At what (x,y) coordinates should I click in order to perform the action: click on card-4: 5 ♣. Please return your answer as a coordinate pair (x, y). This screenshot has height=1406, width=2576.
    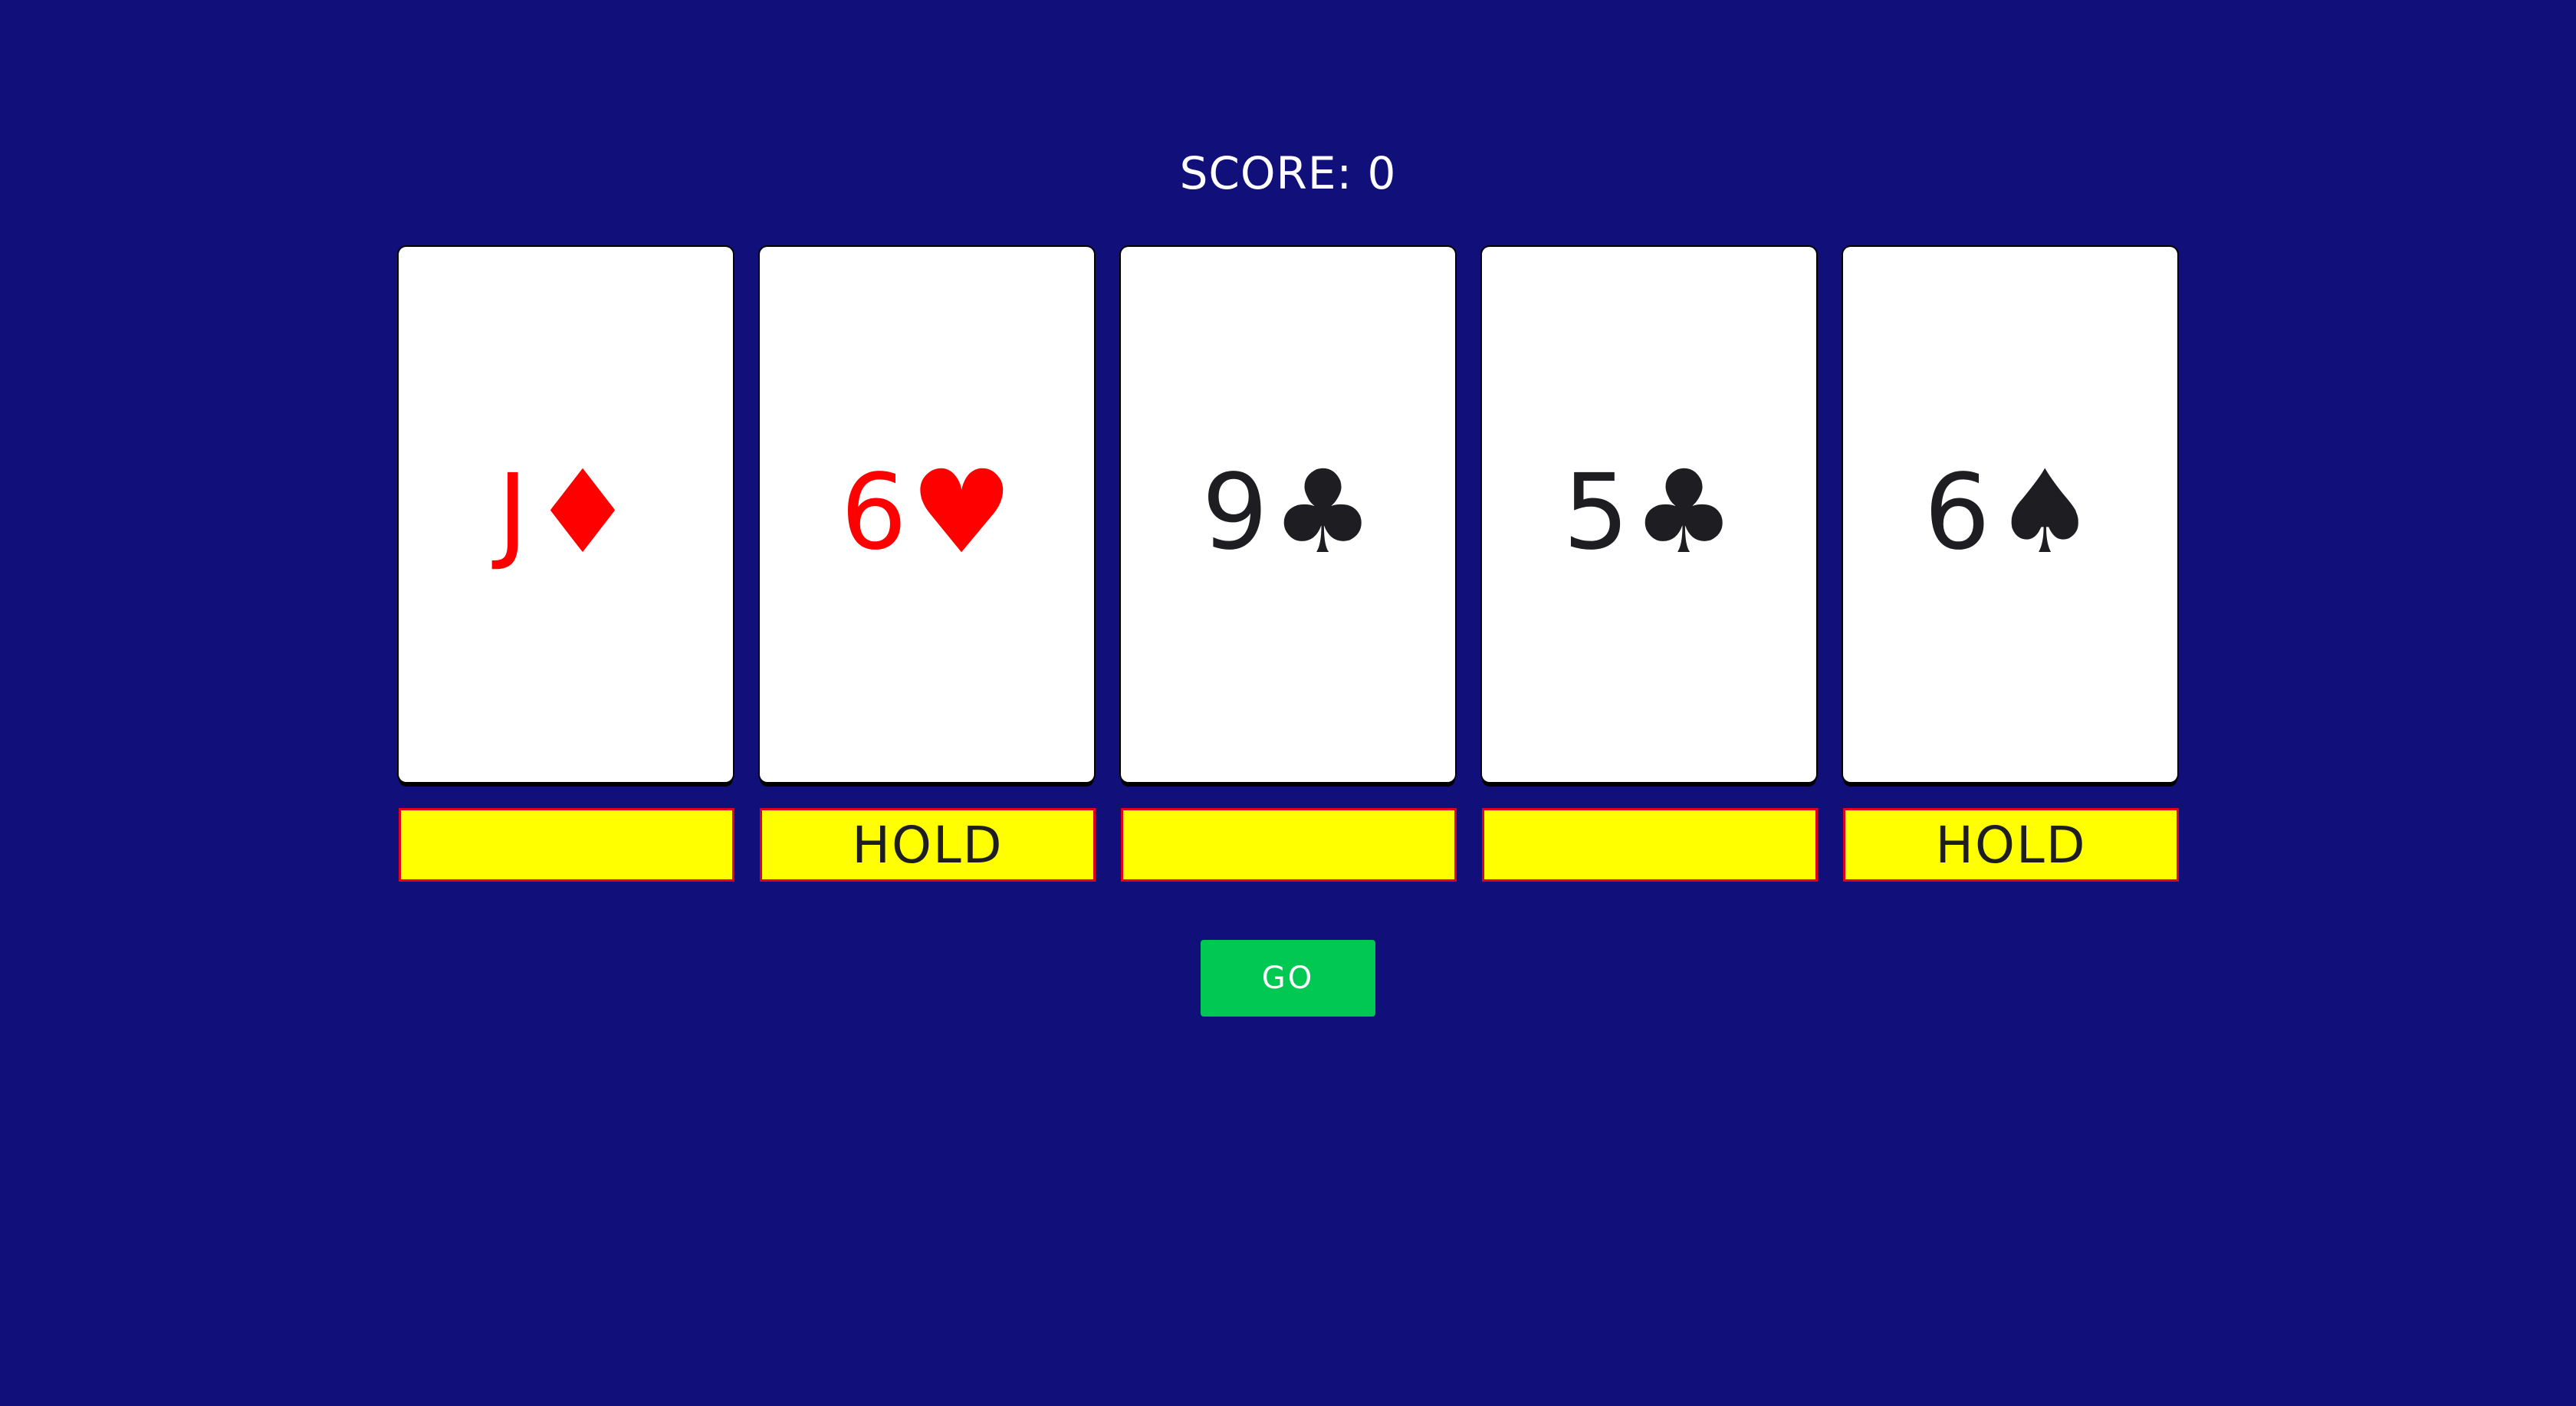
    Looking at the image, I should click on (1649, 514).